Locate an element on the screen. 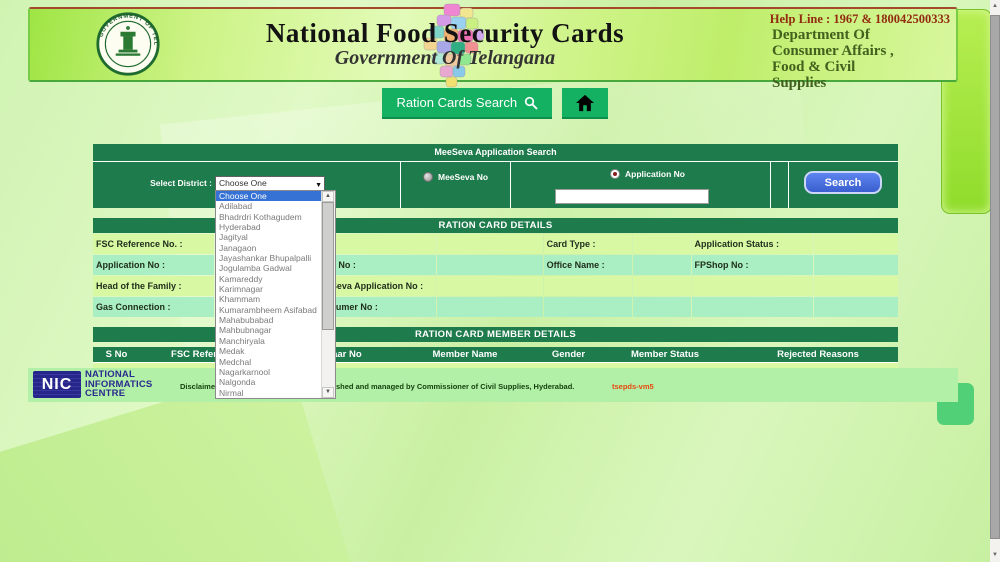  dropdown-option: Janagaon is located at coordinates (269, 248).